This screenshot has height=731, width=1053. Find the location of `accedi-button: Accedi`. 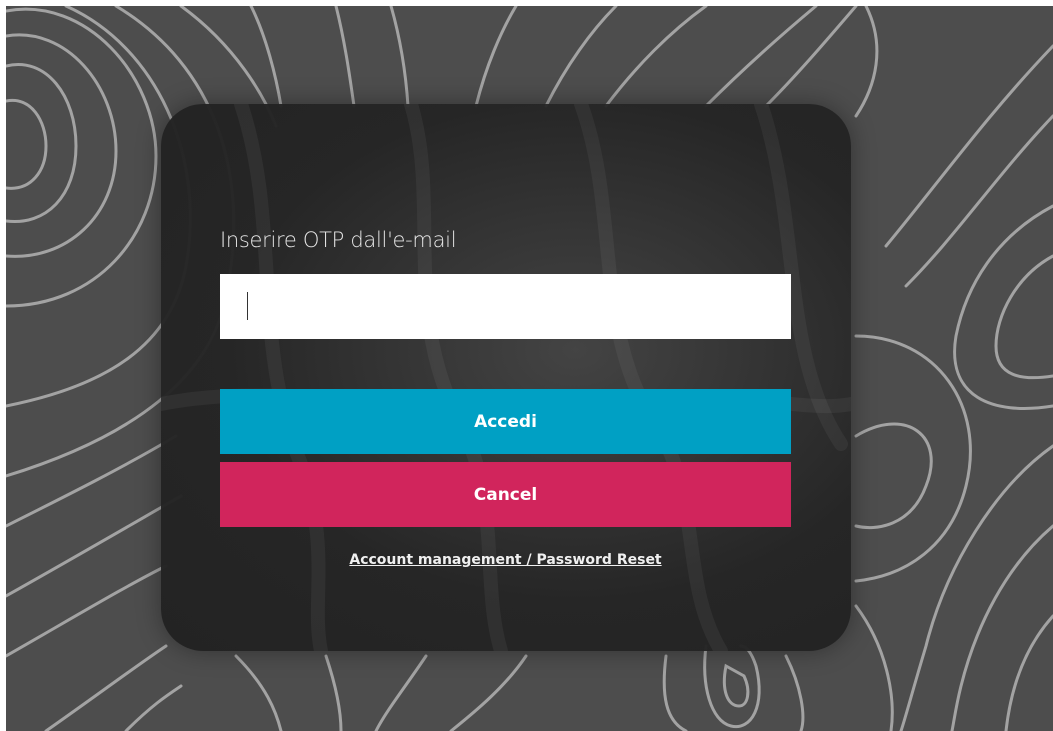

accedi-button: Accedi is located at coordinates (505, 421).